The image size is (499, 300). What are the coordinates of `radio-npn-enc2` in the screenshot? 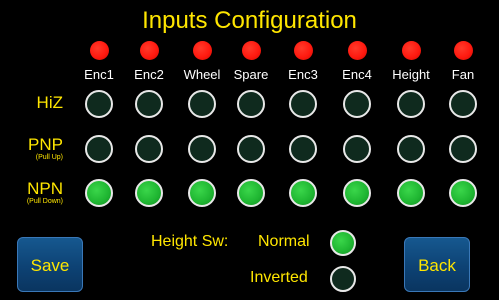 It's located at (149, 193).